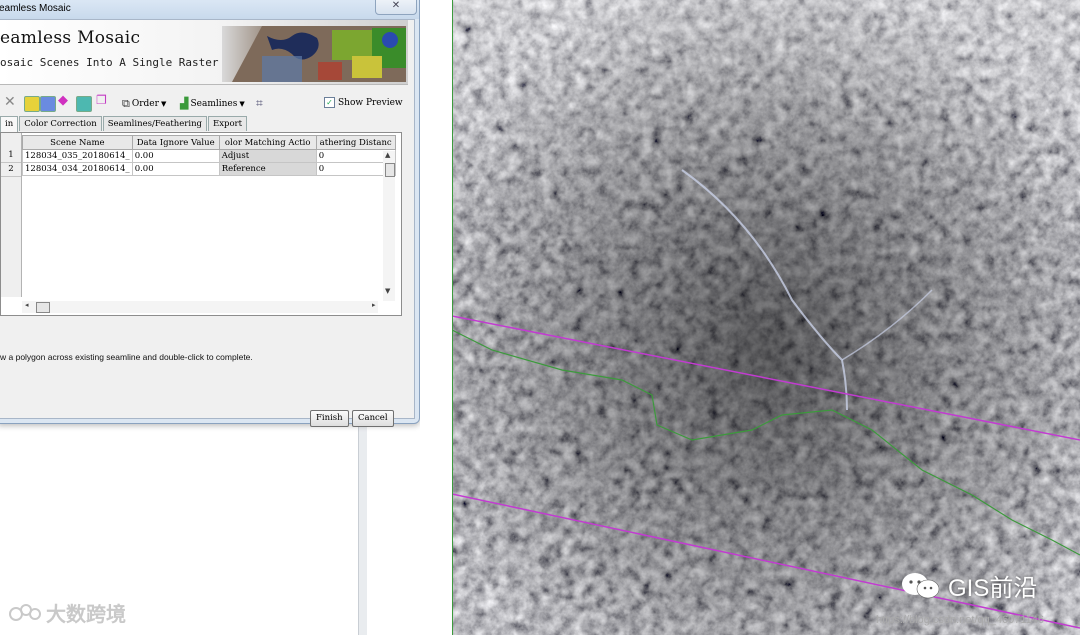  What do you see at coordinates (9, 124) in the screenshot?
I see `tab-main: in` at bounding box center [9, 124].